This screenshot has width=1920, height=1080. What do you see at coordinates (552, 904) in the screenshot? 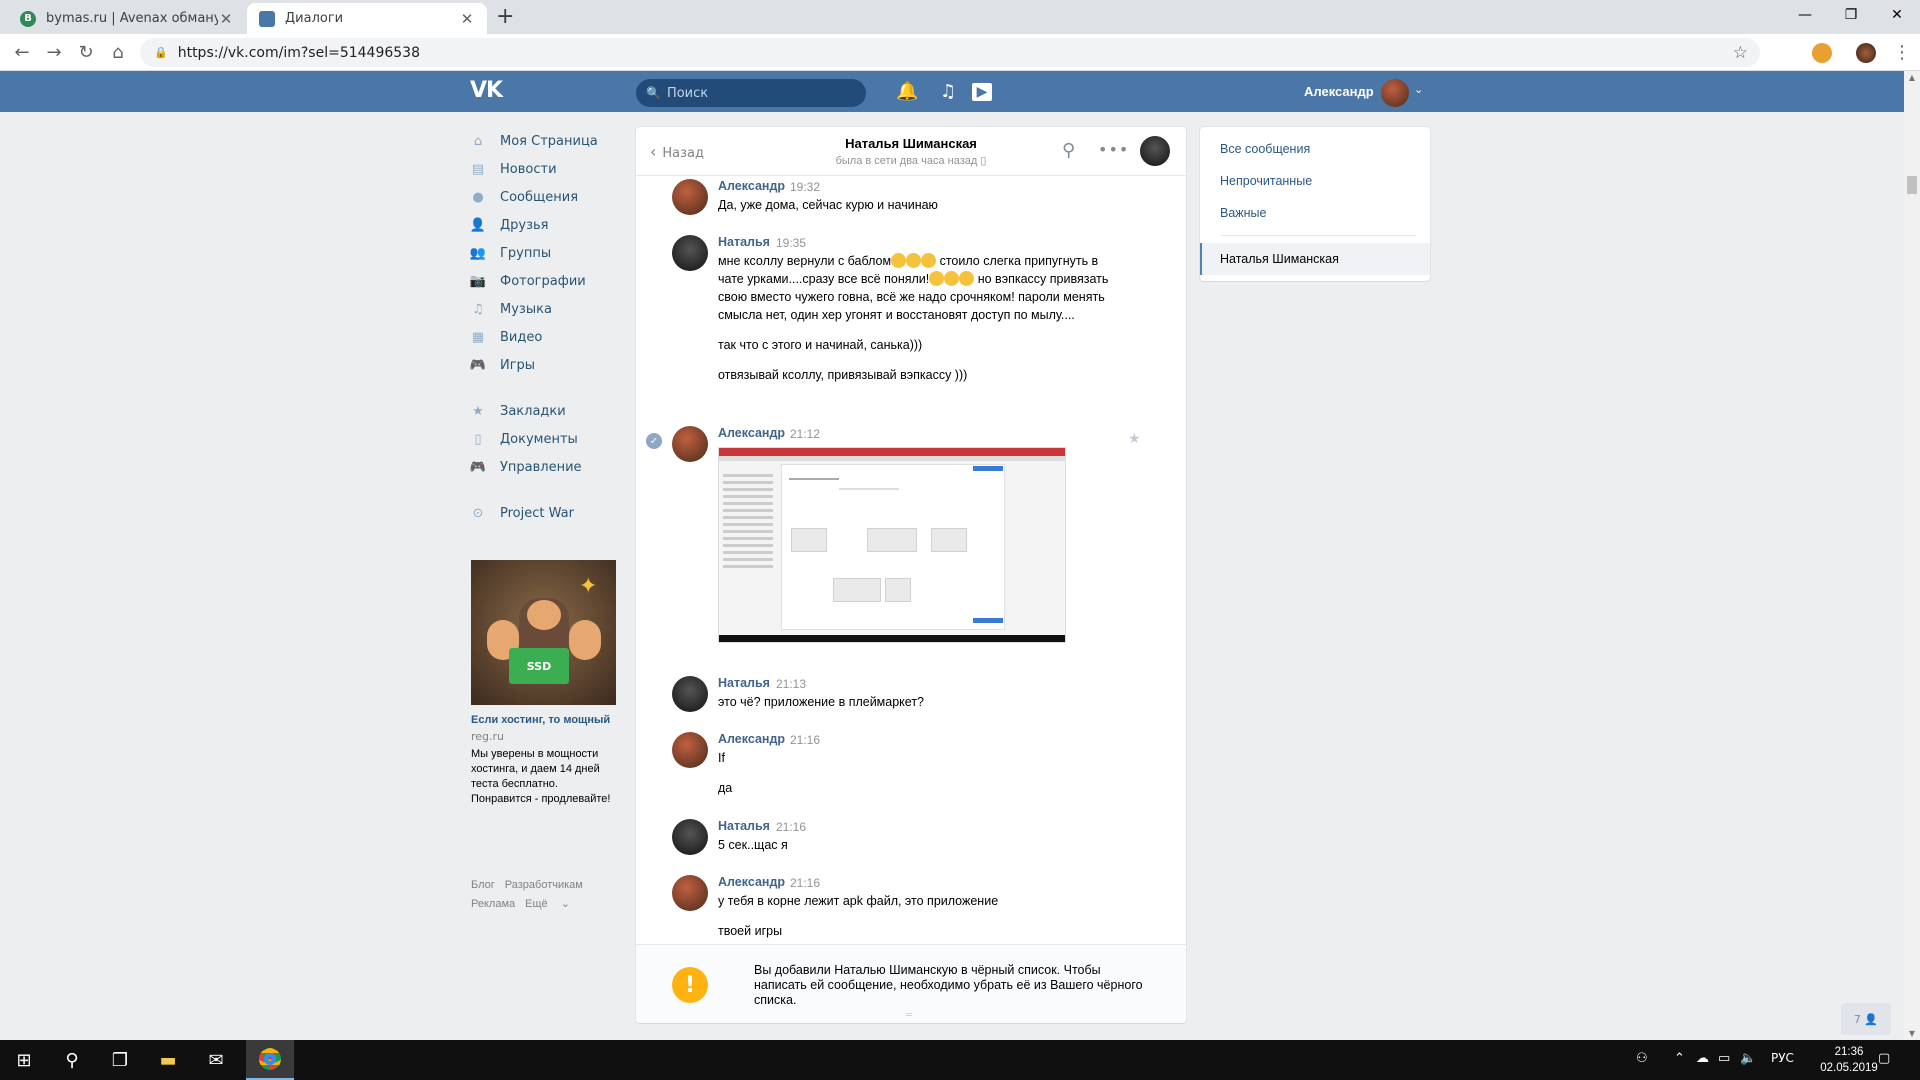
I see `footer-more-link: Ещё ⌄` at bounding box center [552, 904].